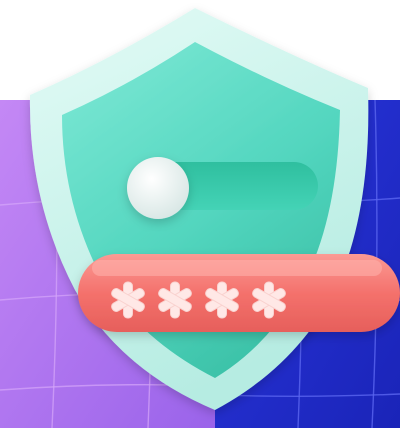 This screenshot has height=428, width=400. Describe the element at coordinates (158, 188) in the screenshot. I see `toggle-knob` at that location.